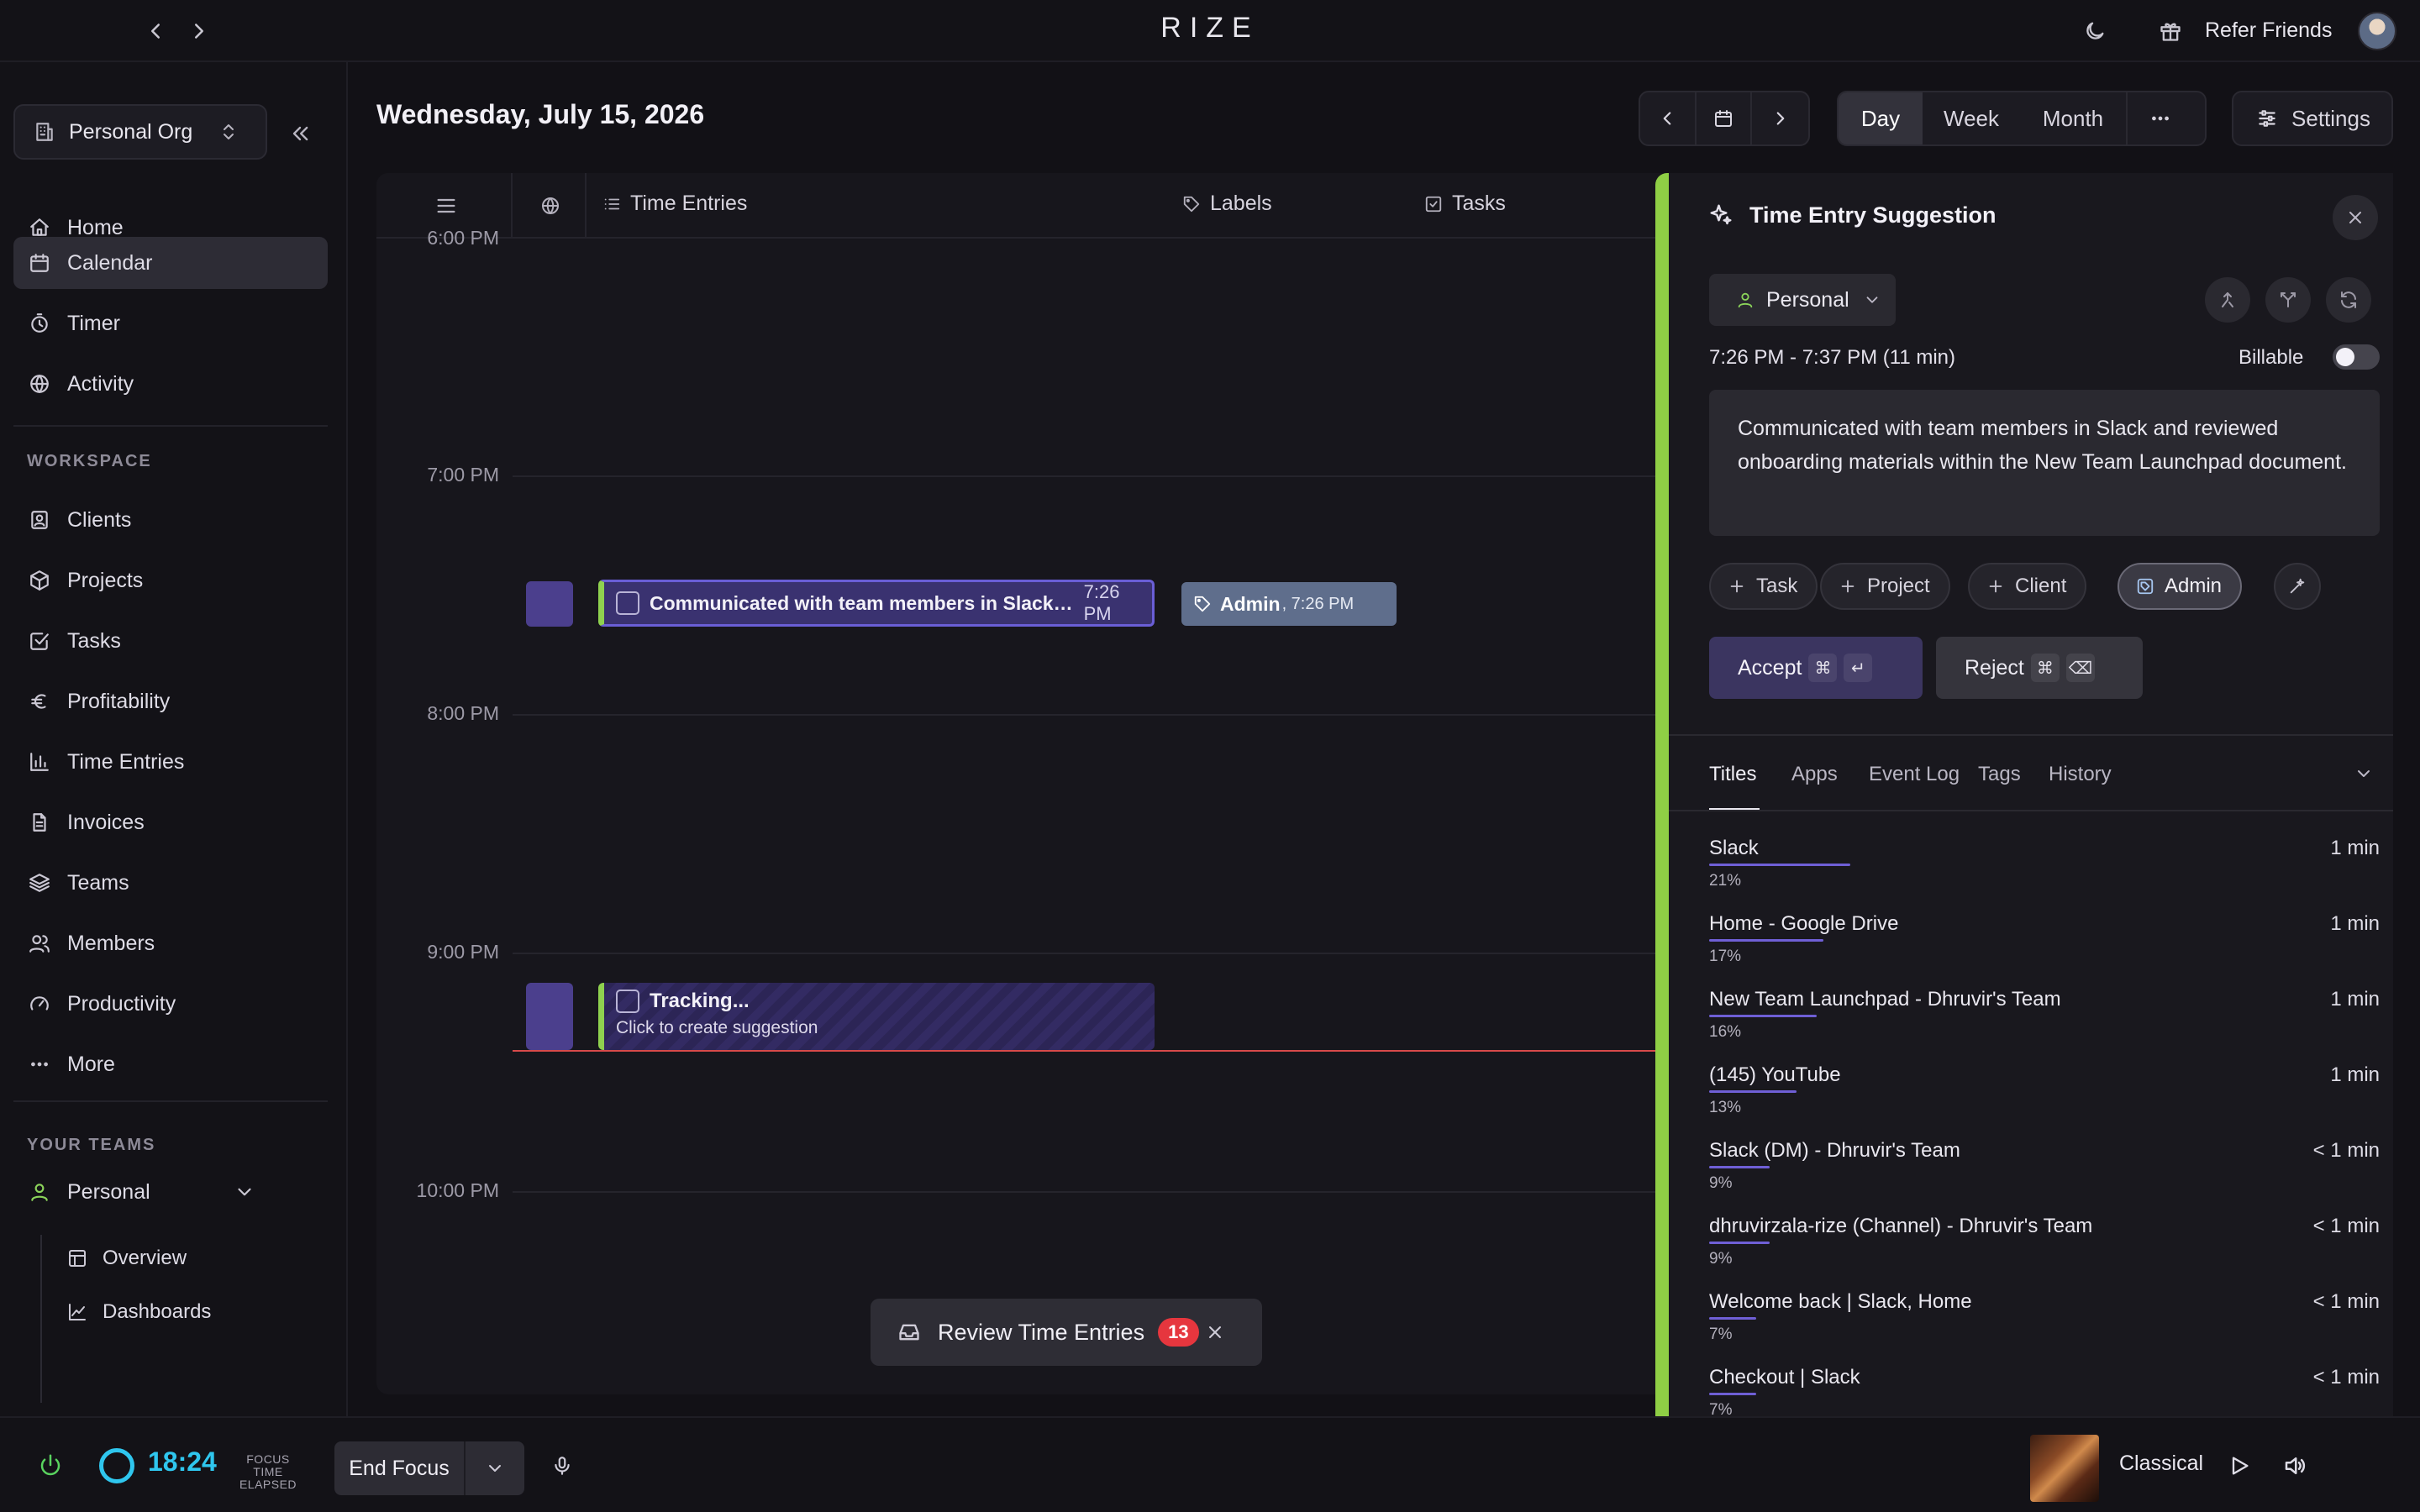 This screenshot has height=1512, width=2420. I want to click on gift-icon, so click(2170, 31).